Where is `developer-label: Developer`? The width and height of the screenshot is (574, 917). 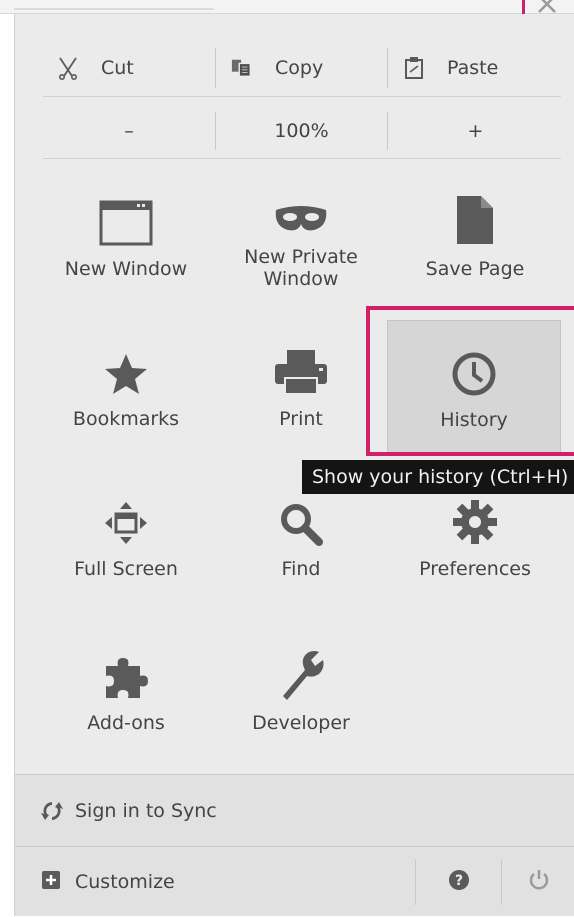
developer-label: Developer is located at coordinates (301, 723).